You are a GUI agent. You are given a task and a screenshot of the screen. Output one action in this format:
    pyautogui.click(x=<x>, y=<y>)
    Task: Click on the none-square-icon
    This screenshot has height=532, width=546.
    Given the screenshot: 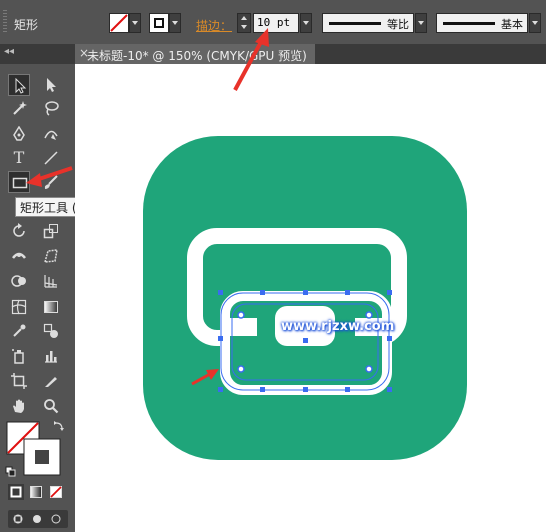 What is the action you would take?
    pyautogui.click(x=56, y=492)
    